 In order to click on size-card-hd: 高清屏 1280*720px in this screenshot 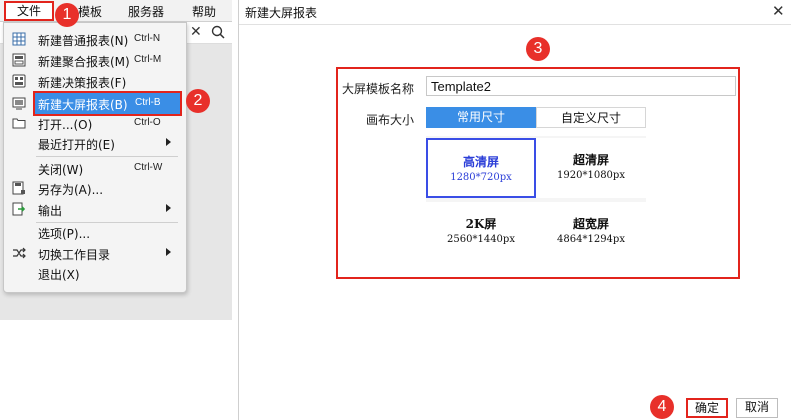, I will do `click(481, 168)`.